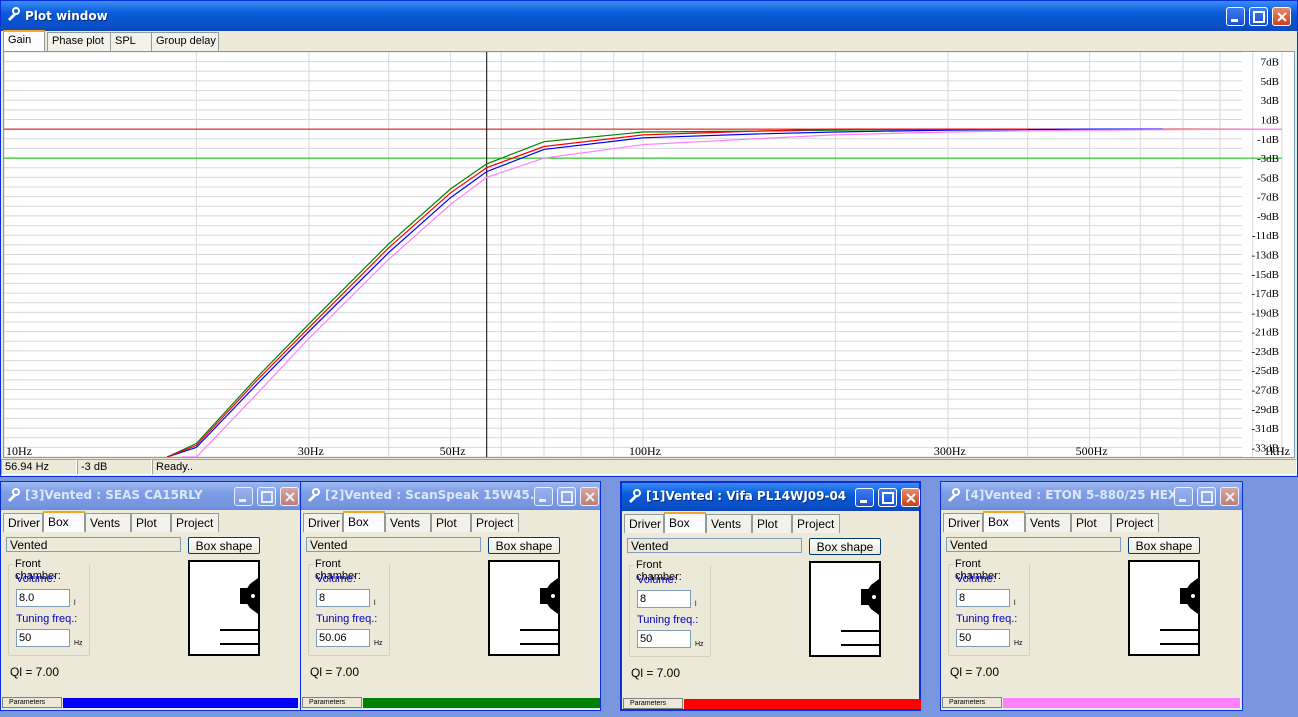 This screenshot has width=1298, height=717. Describe the element at coordinates (1270, 63) in the screenshot. I see `y-tick-label: 7dB` at that location.